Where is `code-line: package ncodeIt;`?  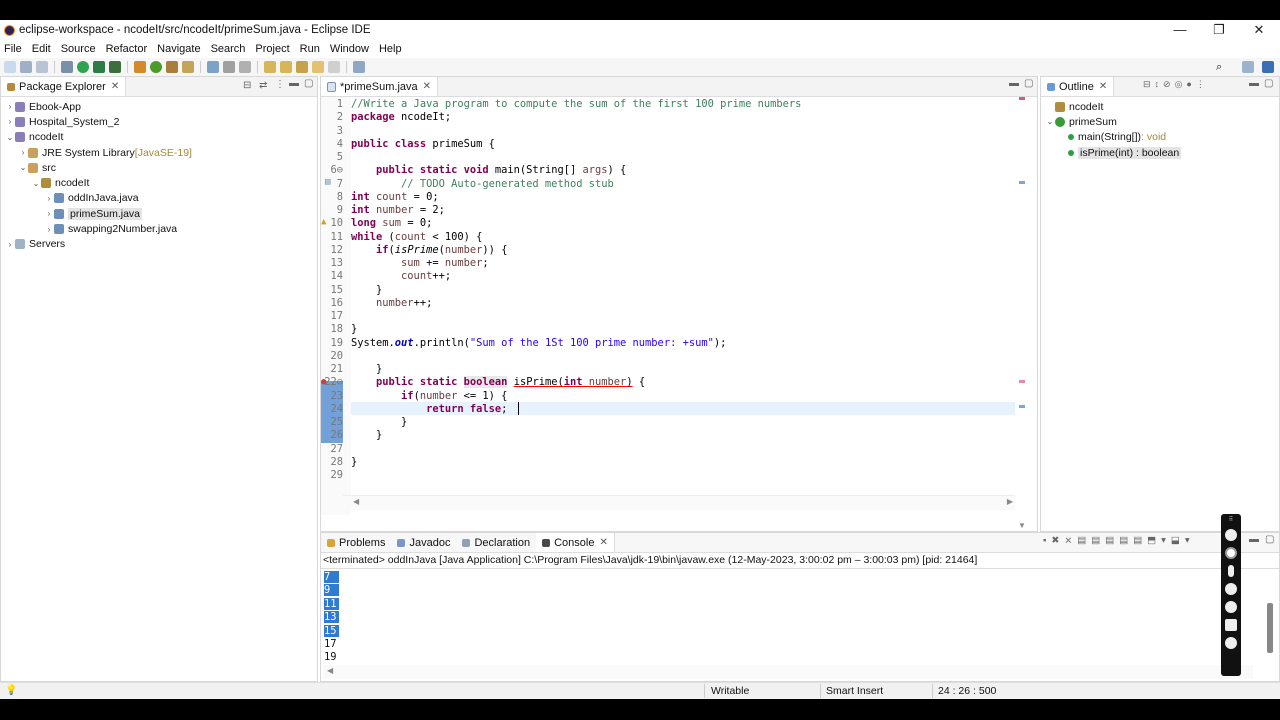
code-line: package ncodeIt; is located at coordinates (401, 117).